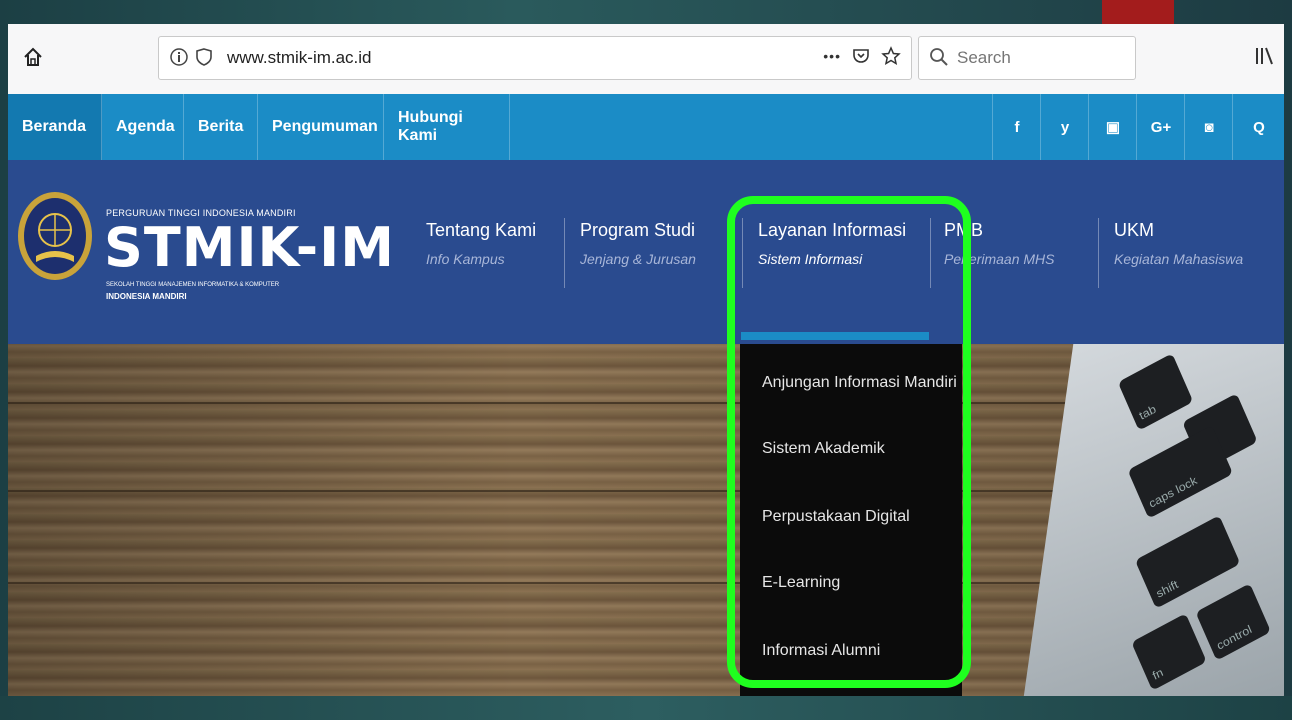 This screenshot has height=720, width=1292. What do you see at coordinates (481, 230) in the screenshot?
I see `menu-title: Tentang Kami` at bounding box center [481, 230].